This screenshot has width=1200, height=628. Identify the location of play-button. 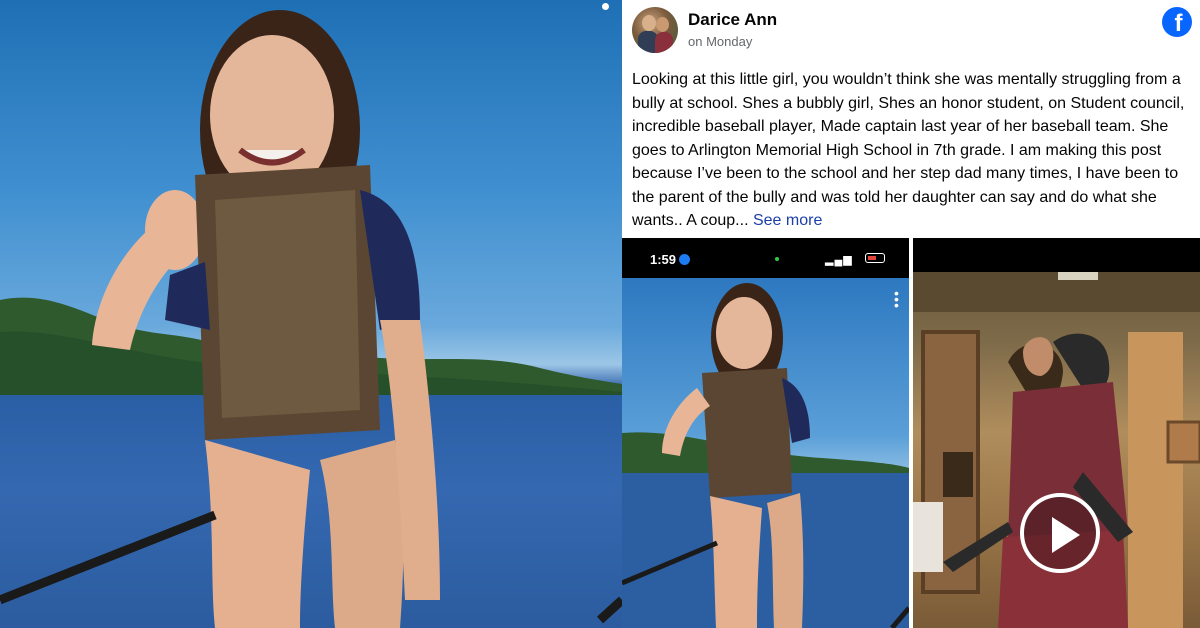
(1060, 533).